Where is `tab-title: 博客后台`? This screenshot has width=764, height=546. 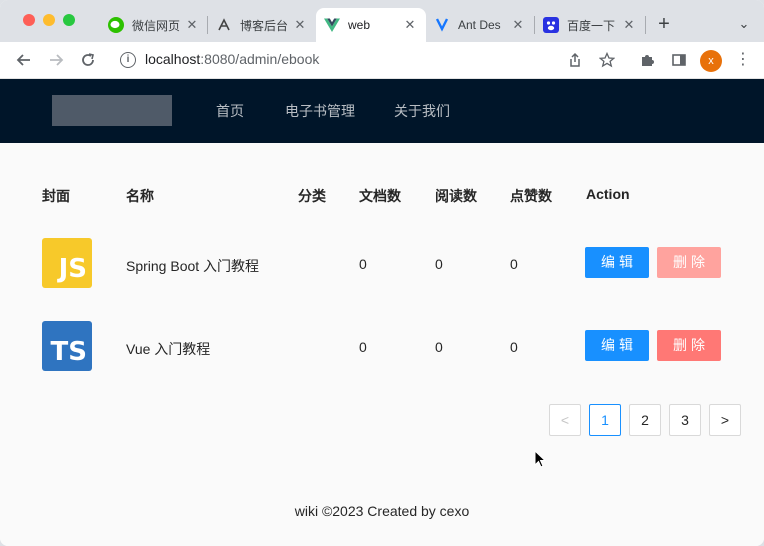 tab-title: 博客后台 is located at coordinates (264, 25).